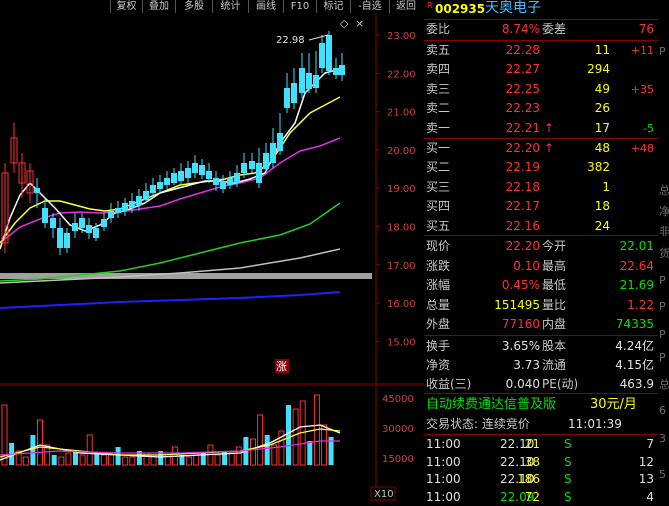 The height and width of the screenshot is (506, 669). I want to click on edge-char: 6, so click(662, 410).